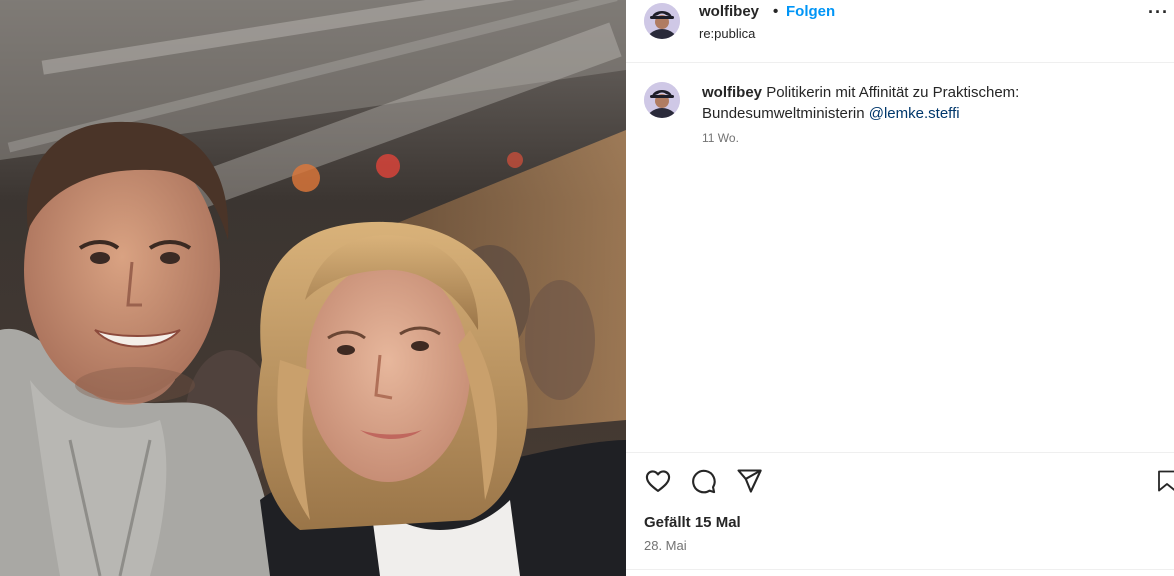 Image resolution: width=1174 pixels, height=576 pixels. I want to click on mention-link: @lemke.steffi, so click(914, 113).